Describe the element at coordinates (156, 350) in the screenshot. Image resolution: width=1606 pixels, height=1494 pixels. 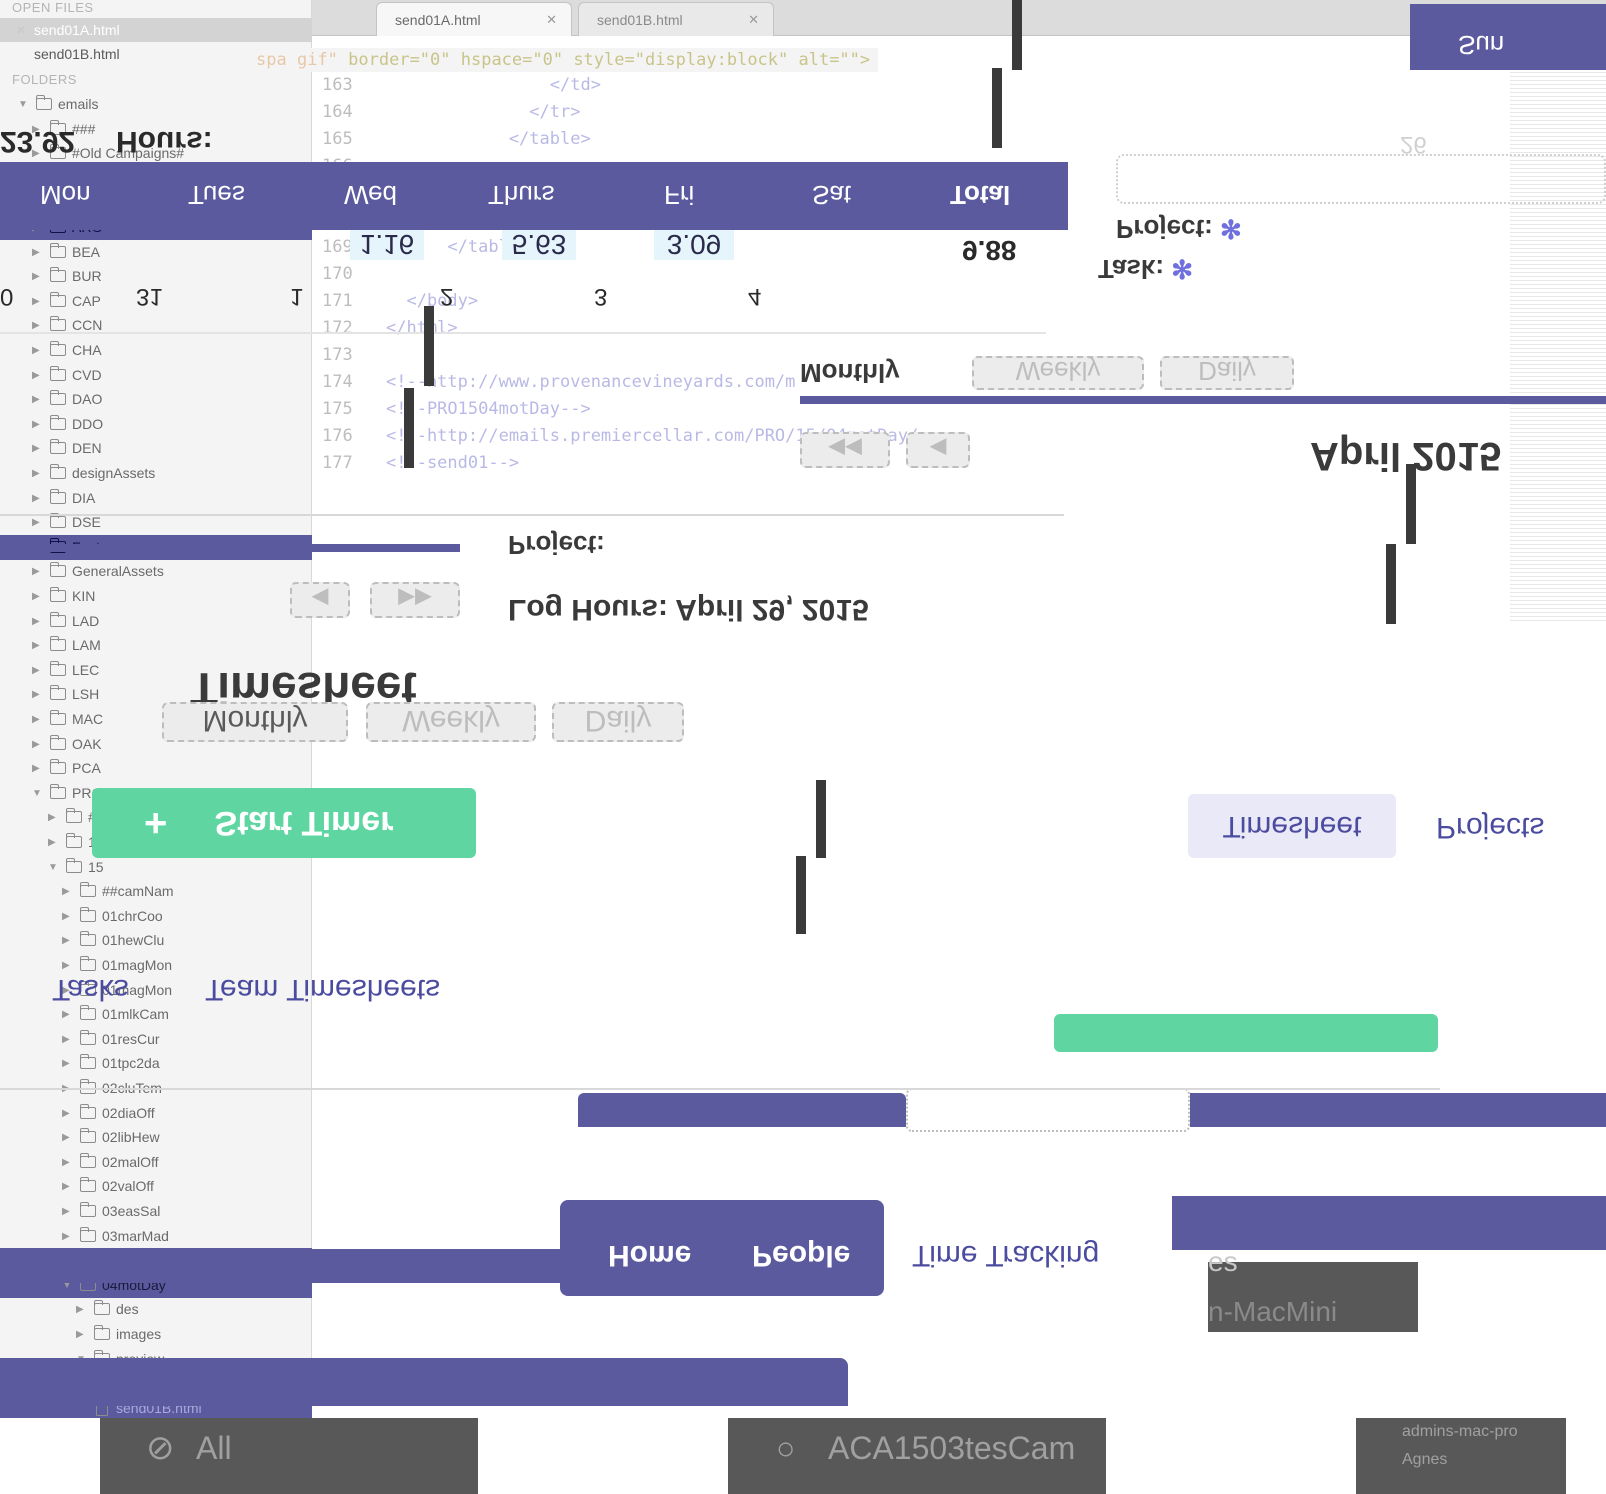
I see `tree-folder-item: ▶ CHA` at that location.